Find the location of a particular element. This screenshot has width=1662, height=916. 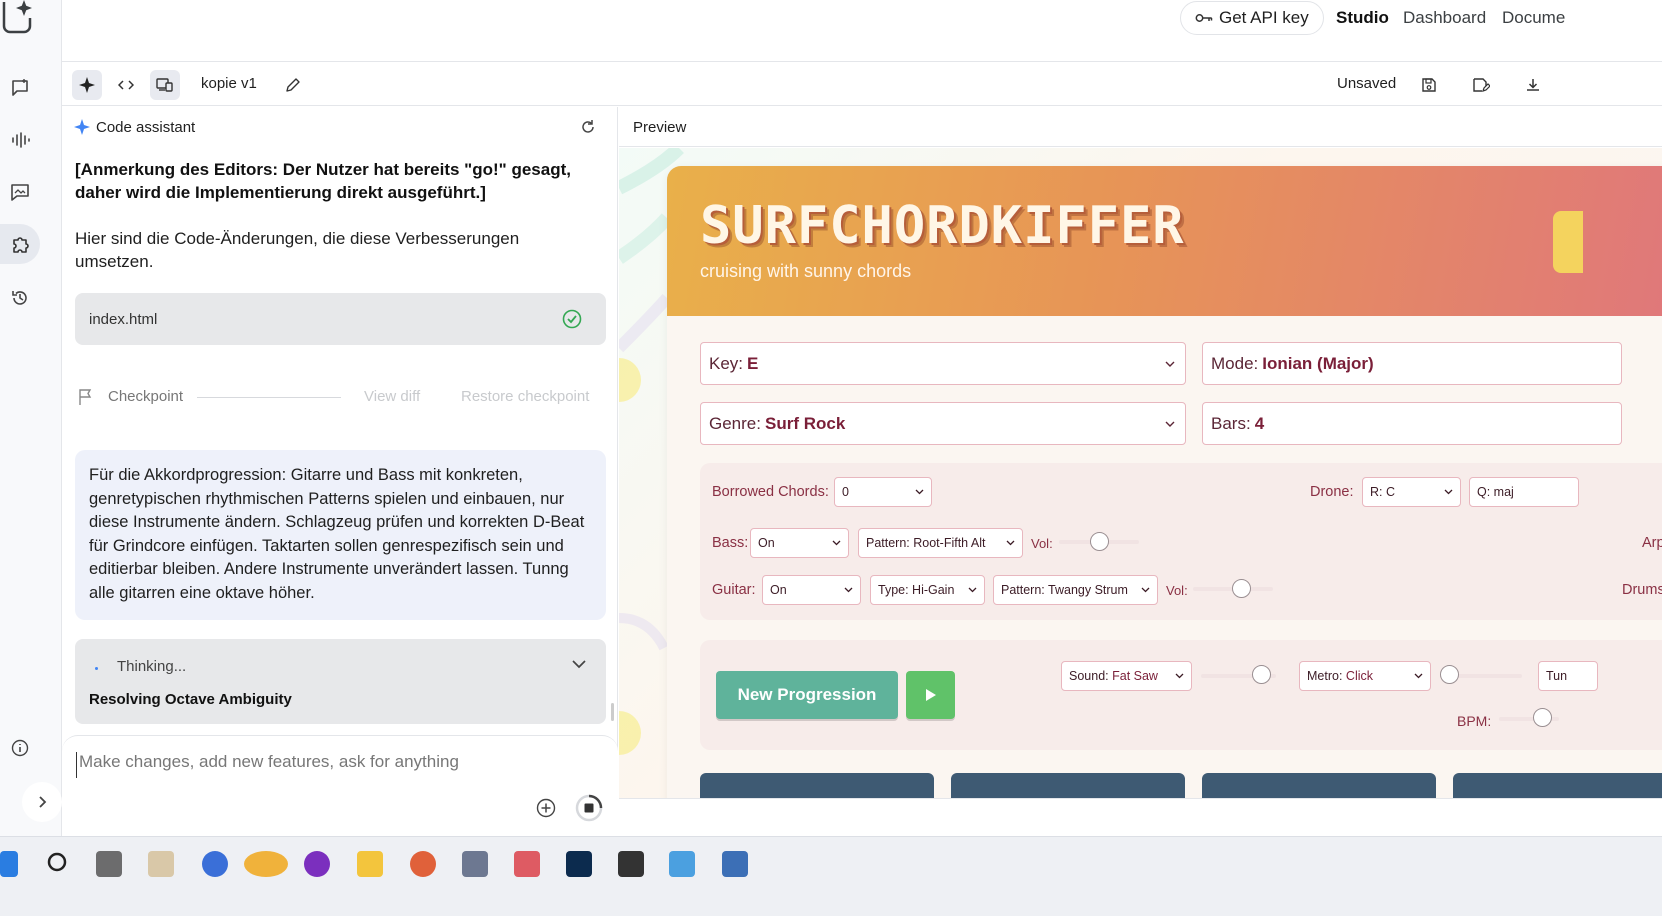

guitar-pattern-select: Pattern: Twangy Strum is located at coordinates (1075, 590).